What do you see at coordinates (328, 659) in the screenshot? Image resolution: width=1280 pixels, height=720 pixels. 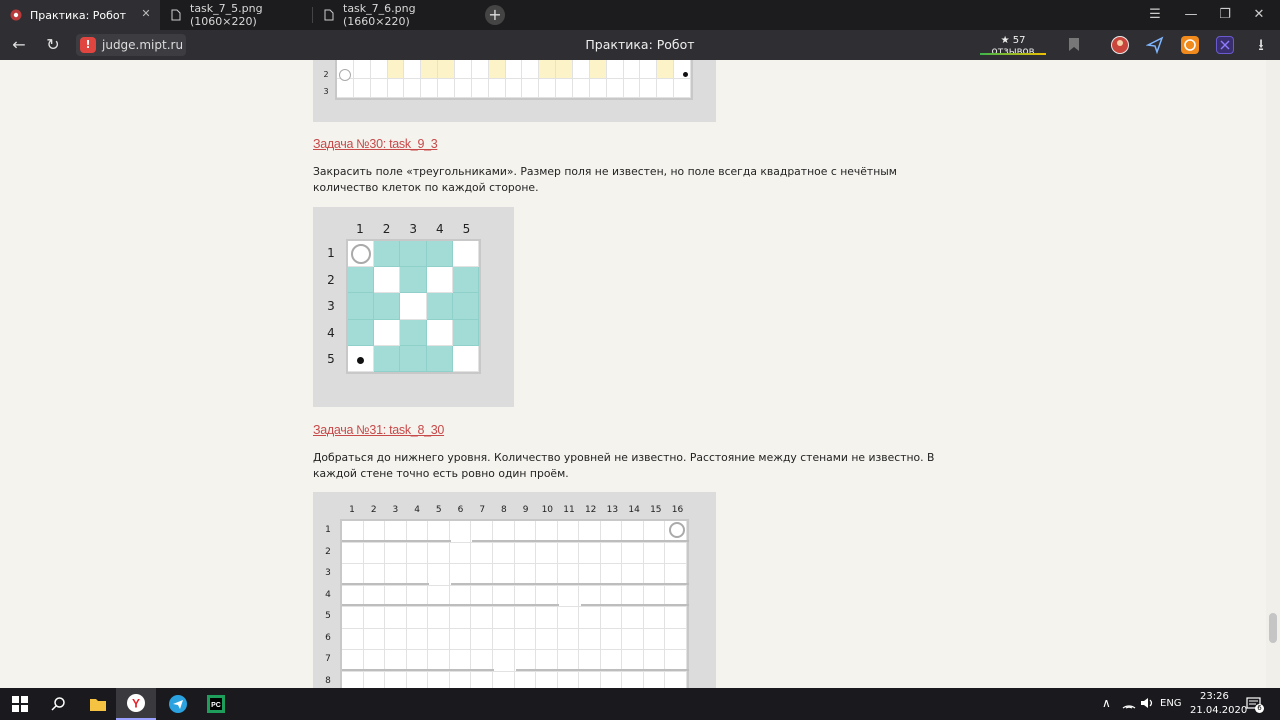 I see `row-label: 7` at bounding box center [328, 659].